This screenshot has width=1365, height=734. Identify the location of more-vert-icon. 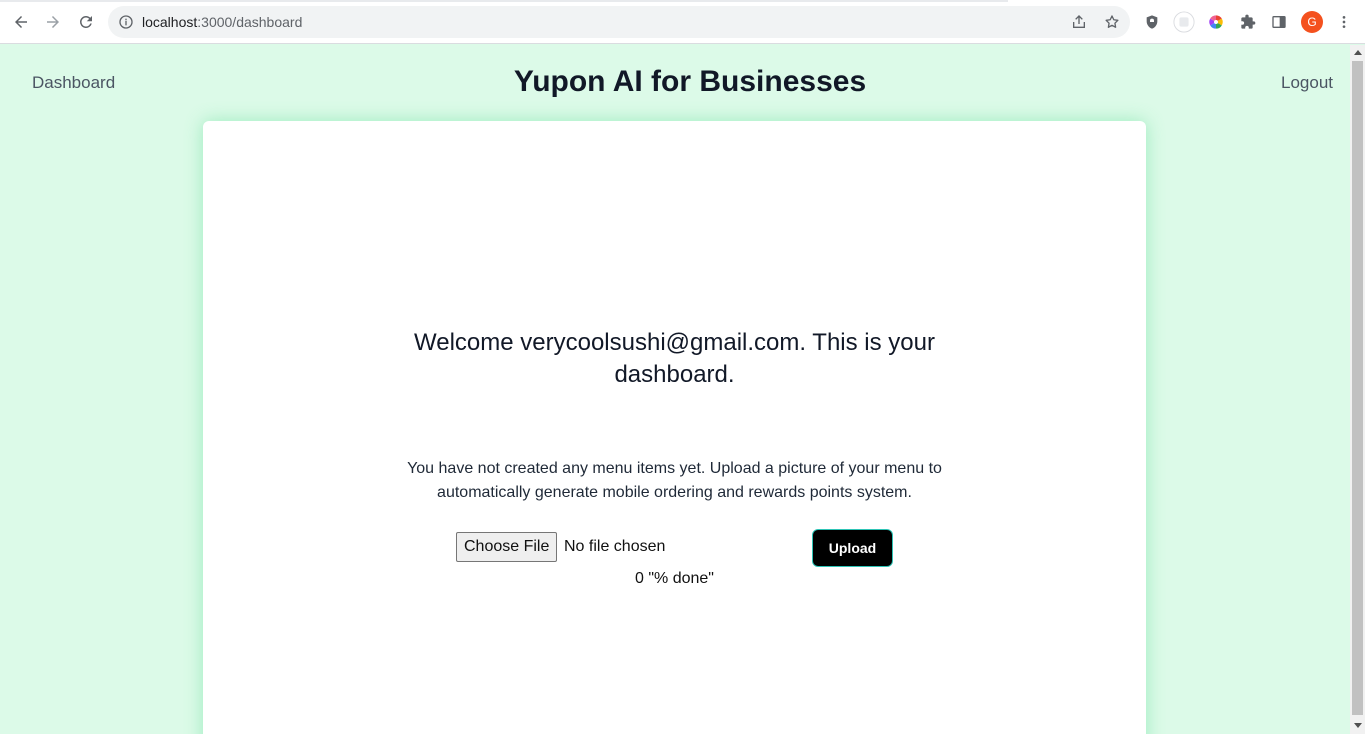
(1344, 22).